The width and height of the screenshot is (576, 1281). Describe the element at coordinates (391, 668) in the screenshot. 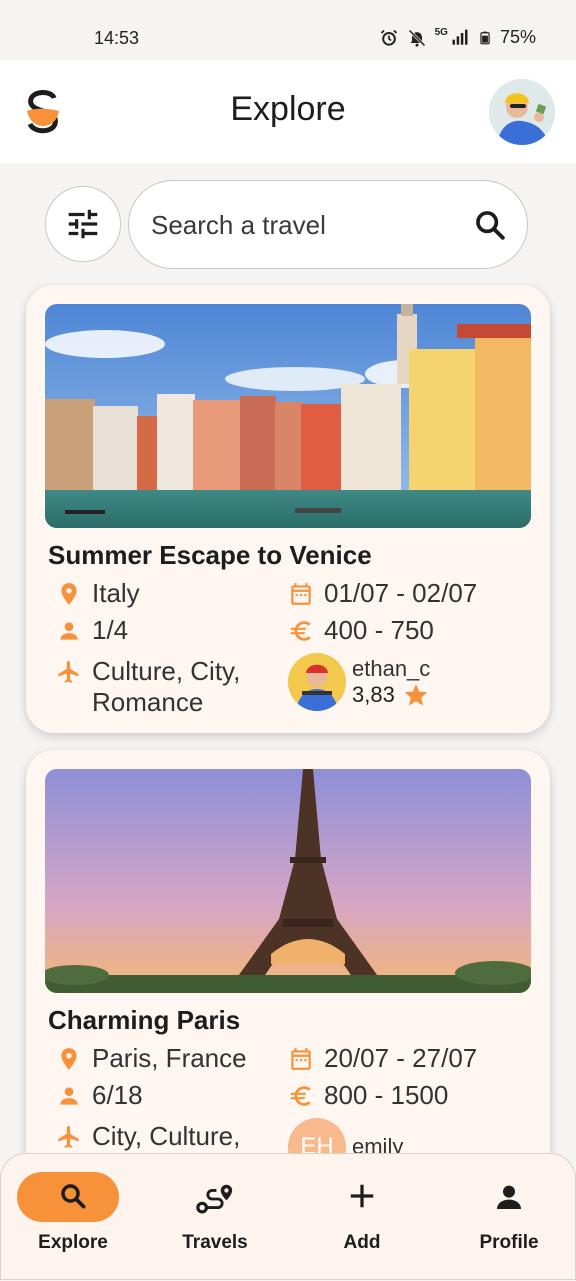

I see `organizer-name: ethan_c` at that location.